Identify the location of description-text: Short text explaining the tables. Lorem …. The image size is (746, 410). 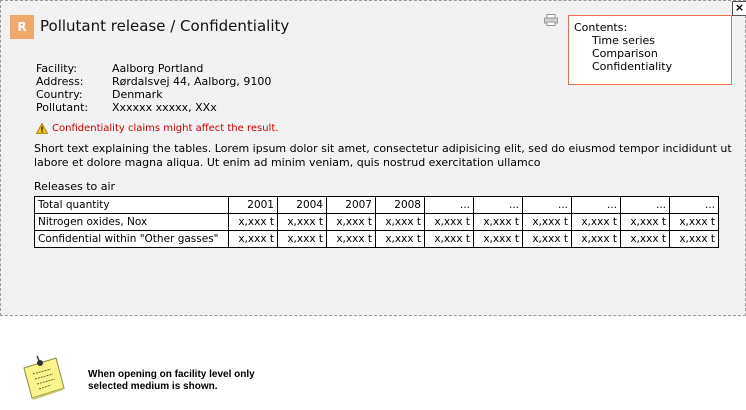
(383, 155).